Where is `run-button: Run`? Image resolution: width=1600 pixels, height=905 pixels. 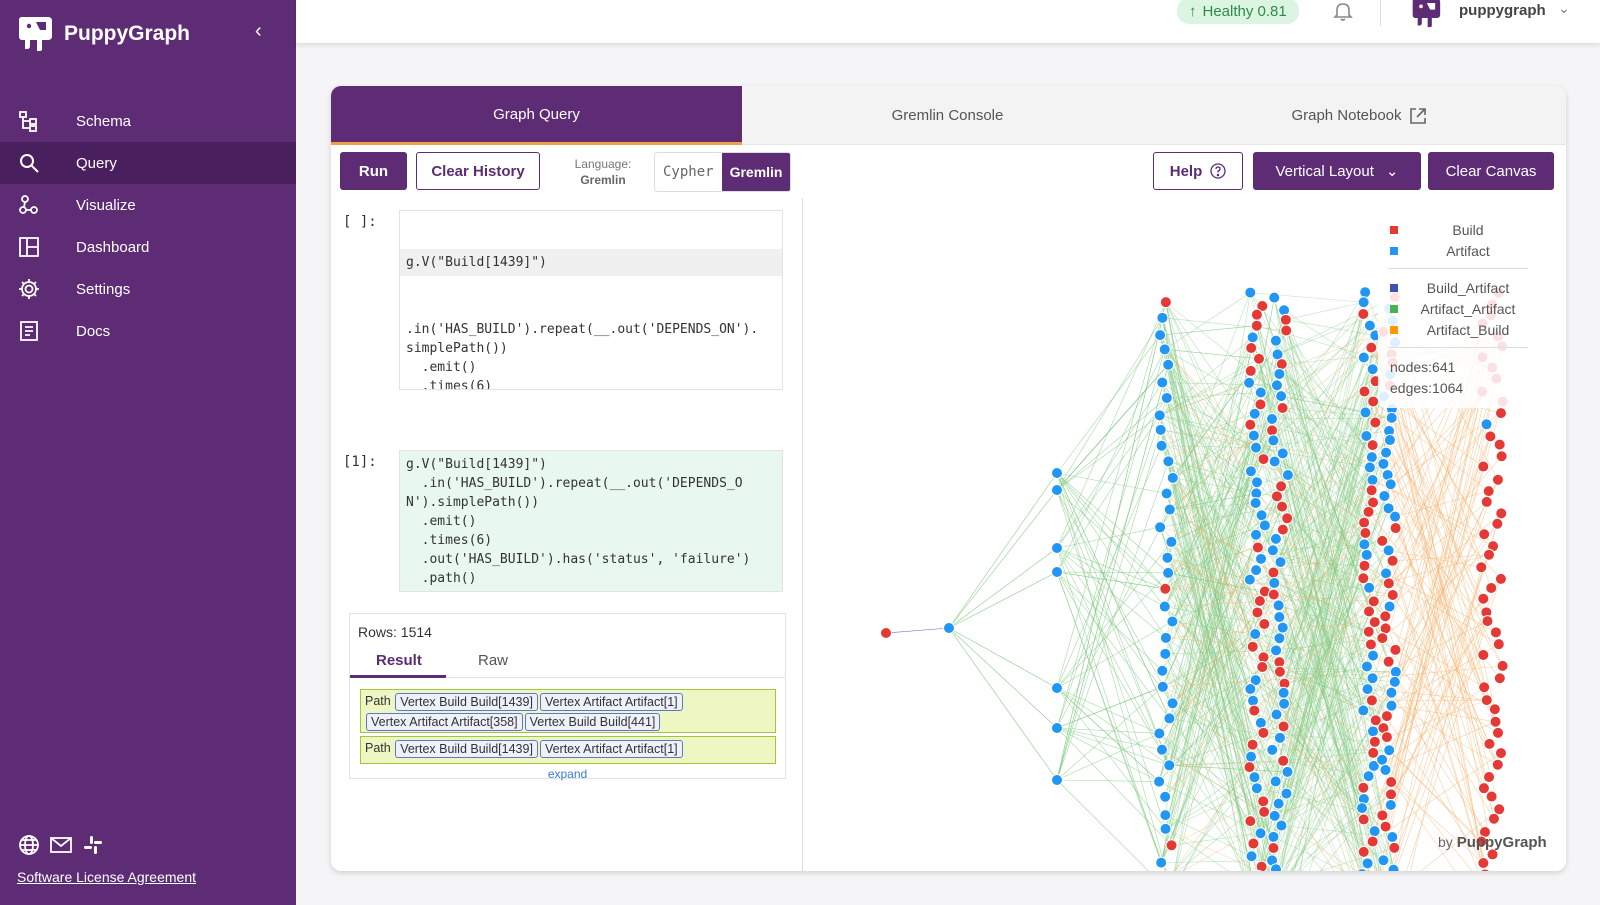 run-button: Run is located at coordinates (373, 171).